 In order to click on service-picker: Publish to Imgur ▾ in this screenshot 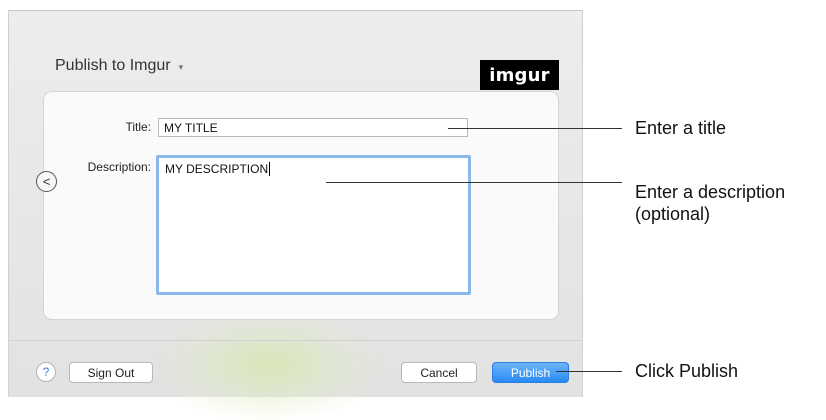, I will do `click(119, 66)`.